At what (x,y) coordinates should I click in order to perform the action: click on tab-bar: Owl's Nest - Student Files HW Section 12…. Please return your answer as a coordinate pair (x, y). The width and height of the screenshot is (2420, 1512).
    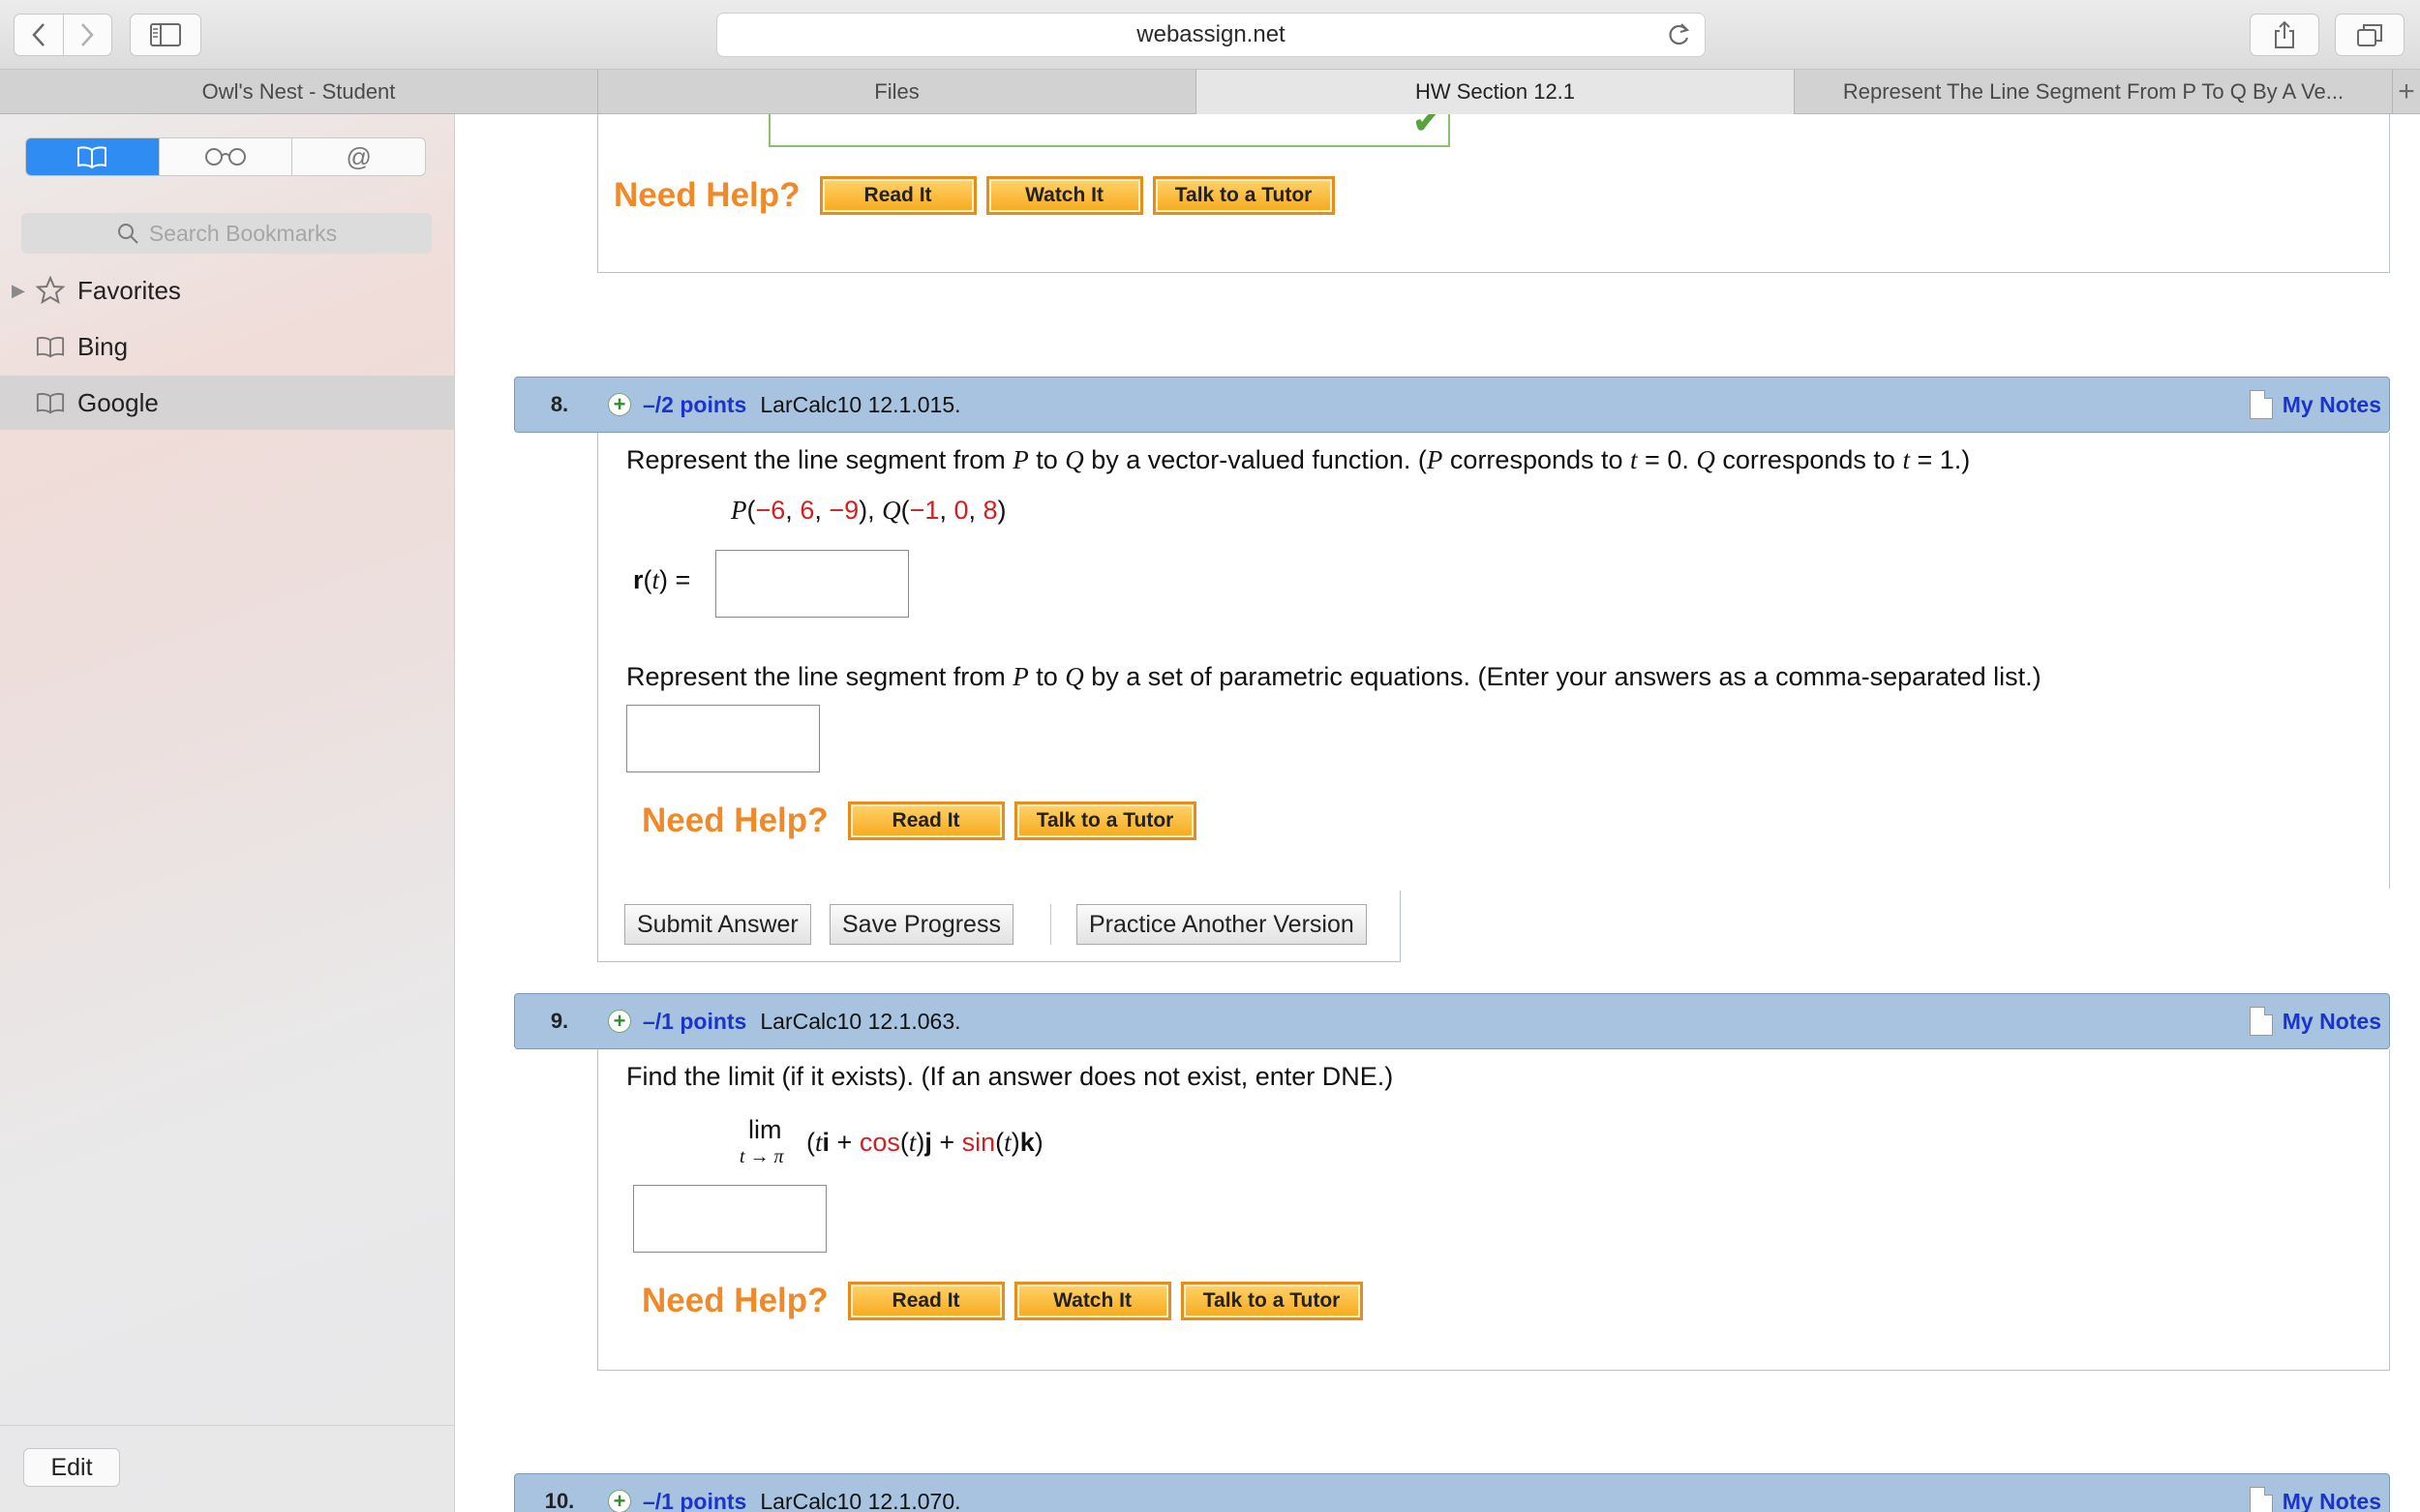
    Looking at the image, I should click on (1210, 92).